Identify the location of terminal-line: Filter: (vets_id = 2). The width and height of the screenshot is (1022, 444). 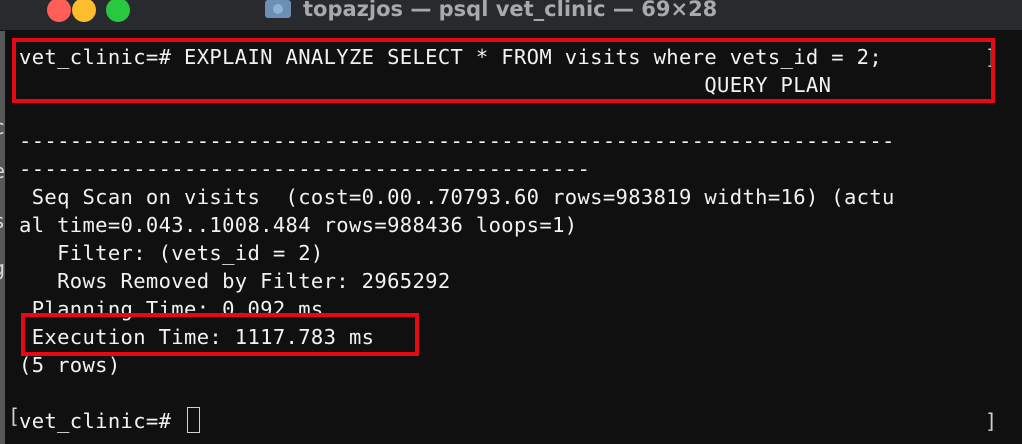
(171, 253).